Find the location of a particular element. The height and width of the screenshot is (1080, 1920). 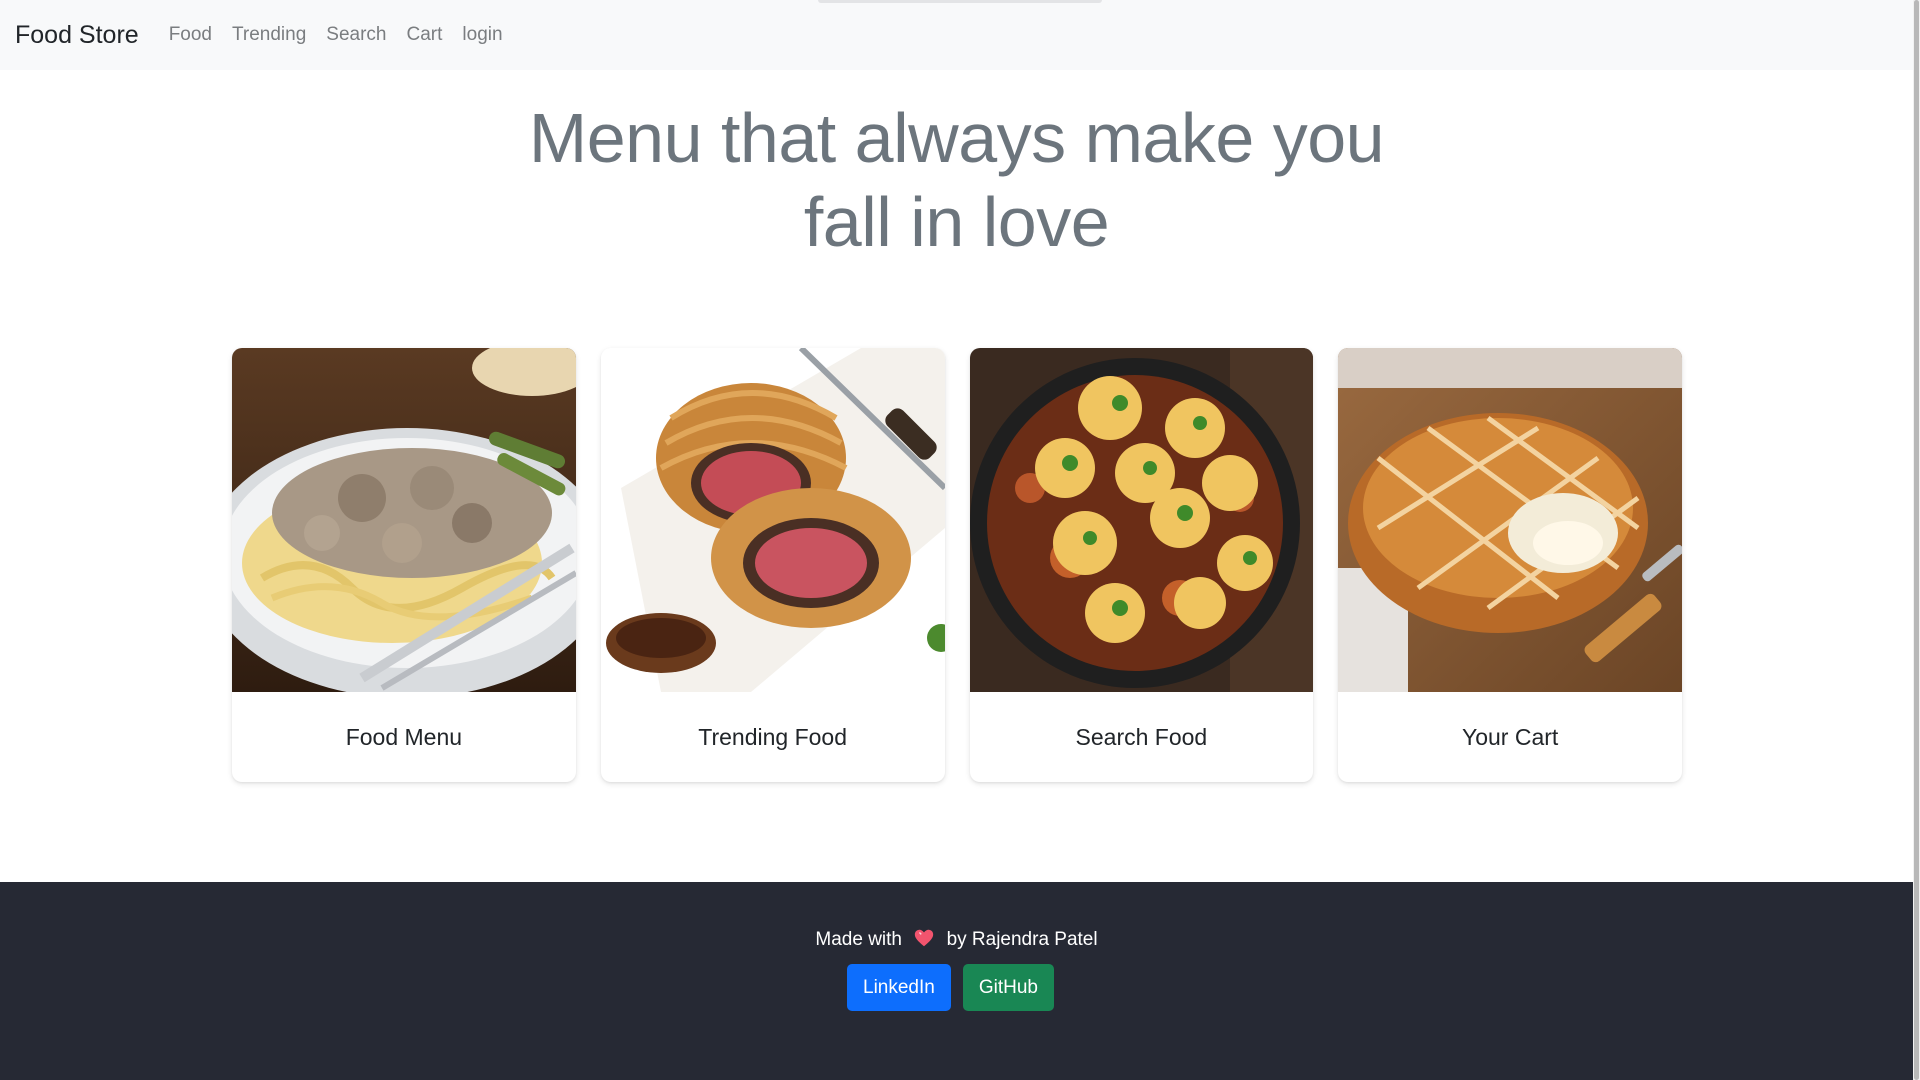

card-title: Search Food is located at coordinates (1141, 736).